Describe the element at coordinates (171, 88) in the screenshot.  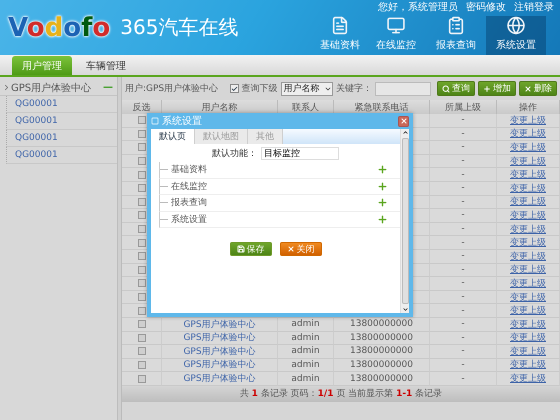
I see `current-user: 用户:GPS用户体验中心` at that location.